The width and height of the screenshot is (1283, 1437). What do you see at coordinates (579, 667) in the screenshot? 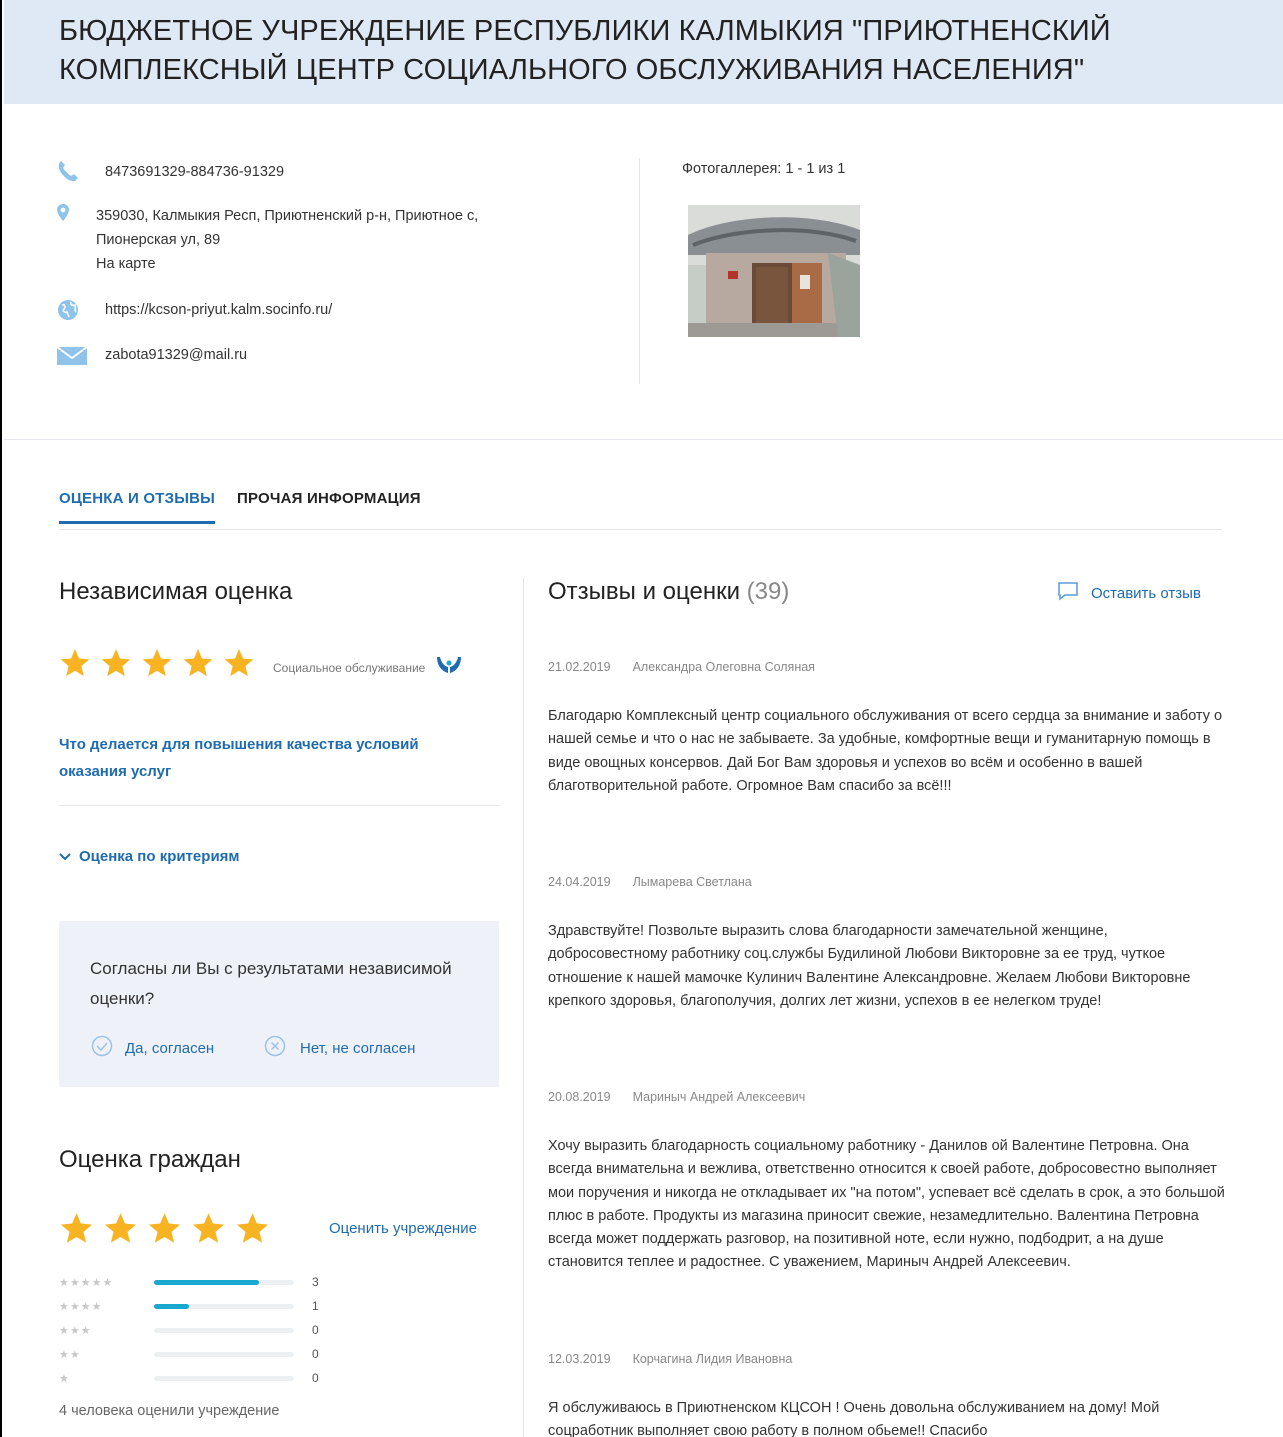
I see `review-date: 21.02.2019` at bounding box center [579, 667].